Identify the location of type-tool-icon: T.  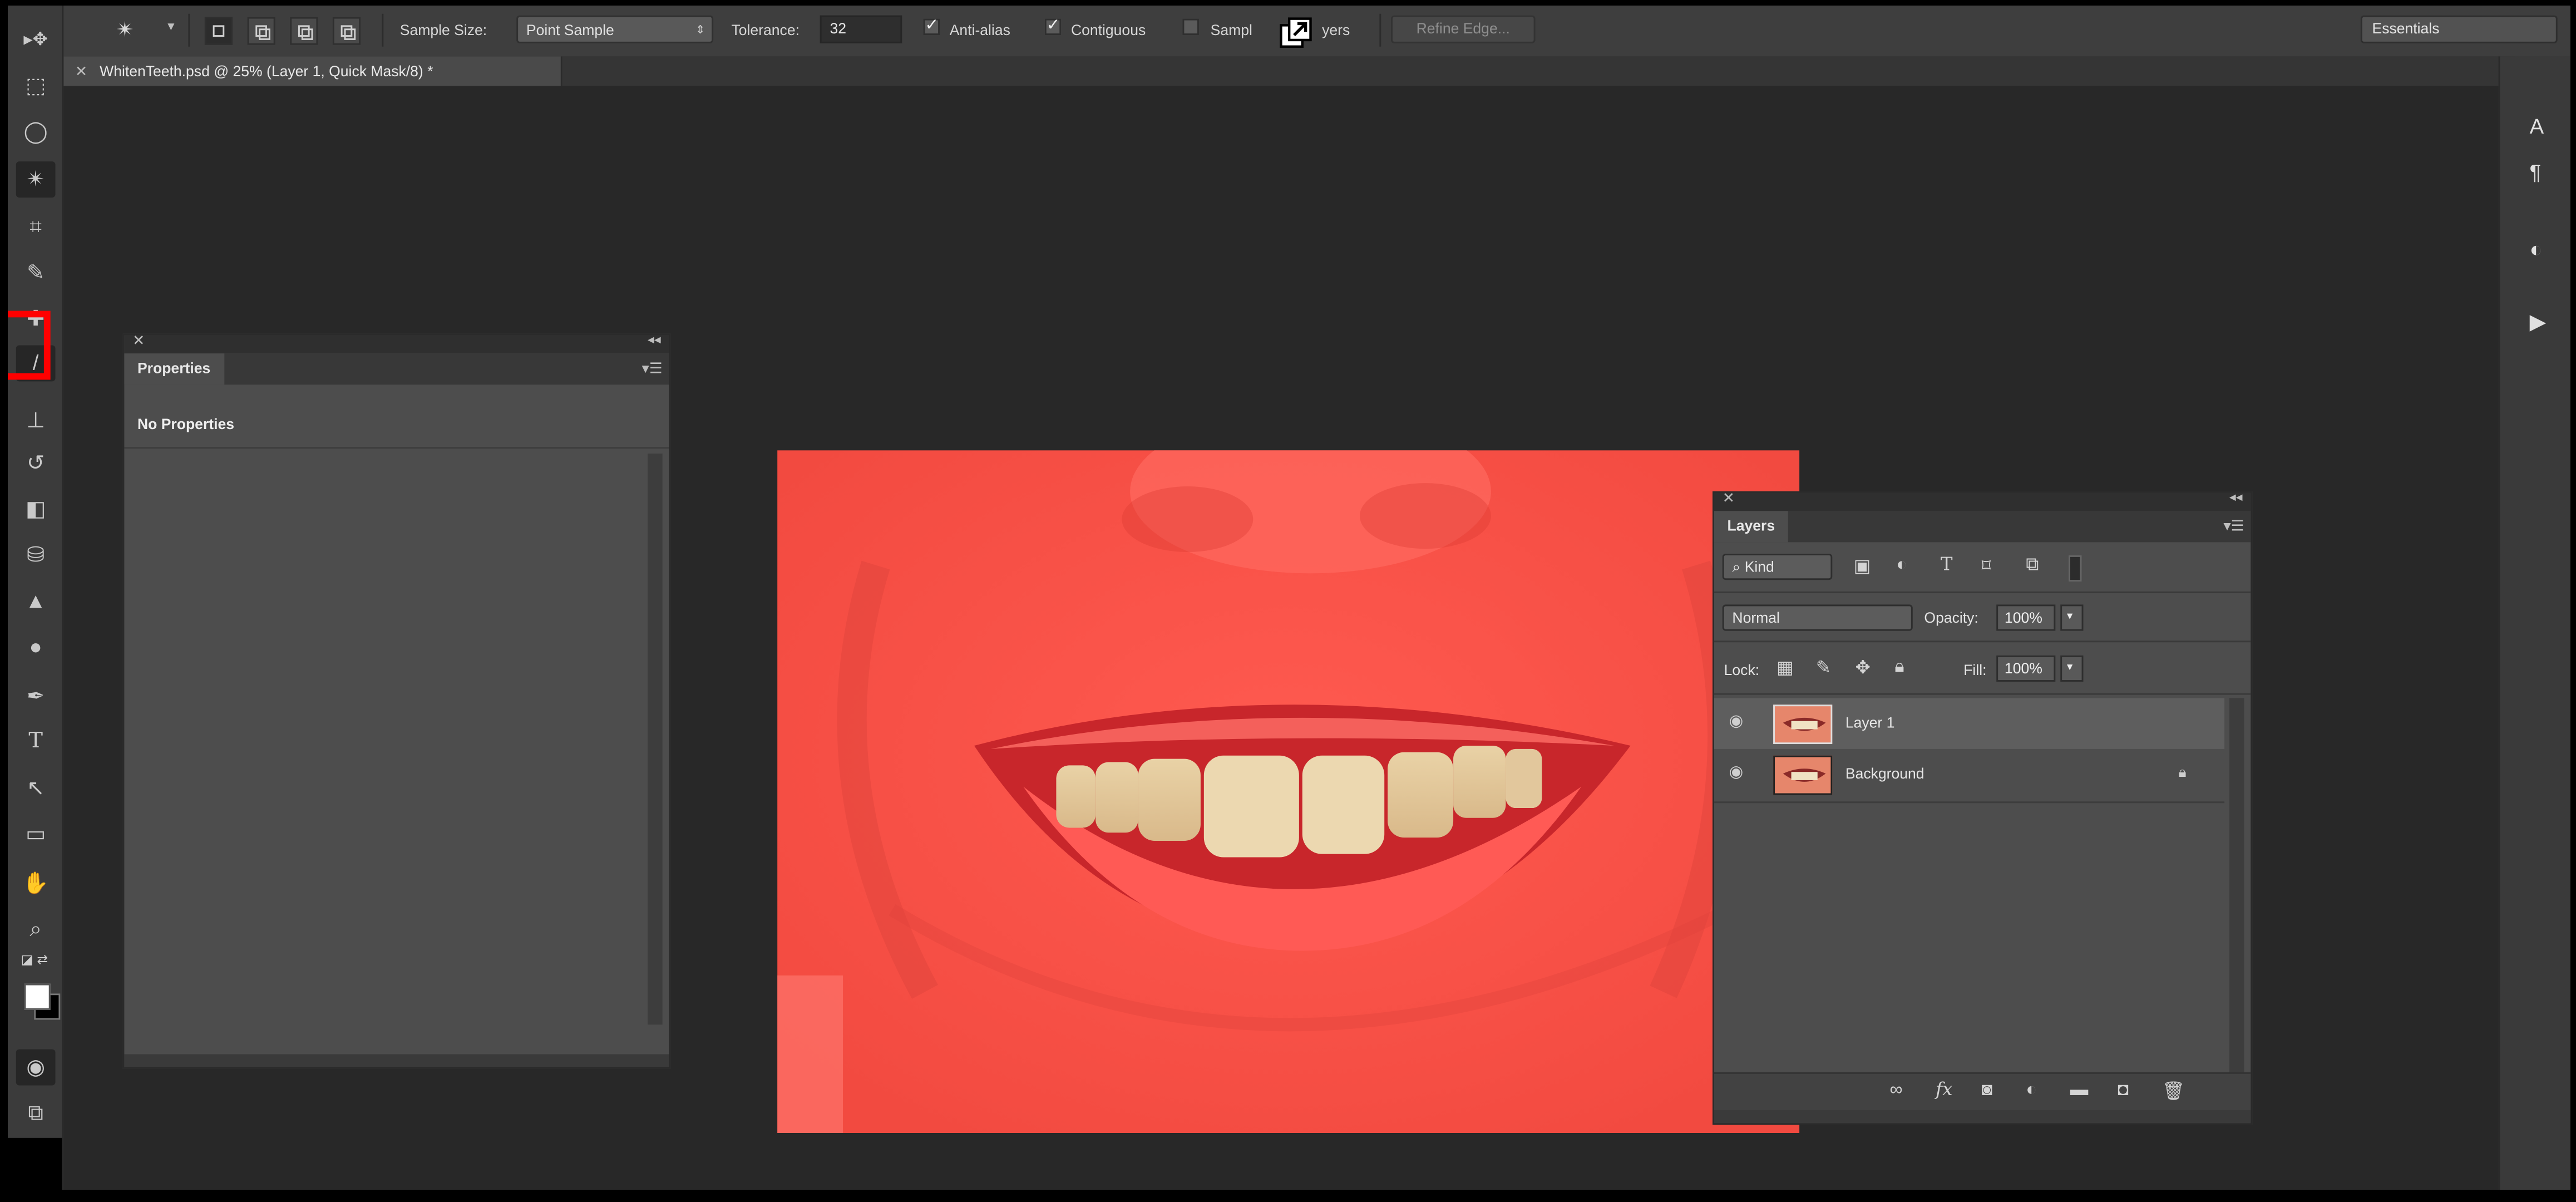
(36, 743).